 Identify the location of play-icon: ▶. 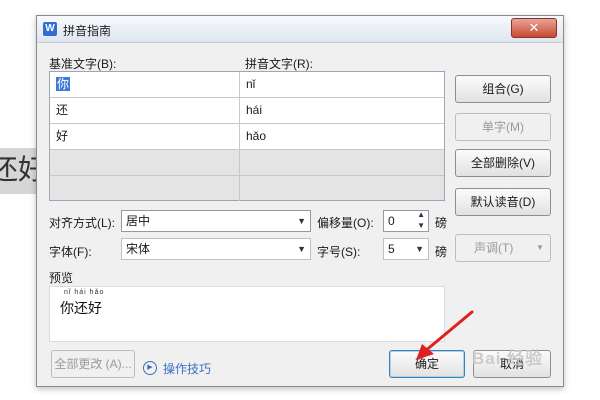
(150, 368).